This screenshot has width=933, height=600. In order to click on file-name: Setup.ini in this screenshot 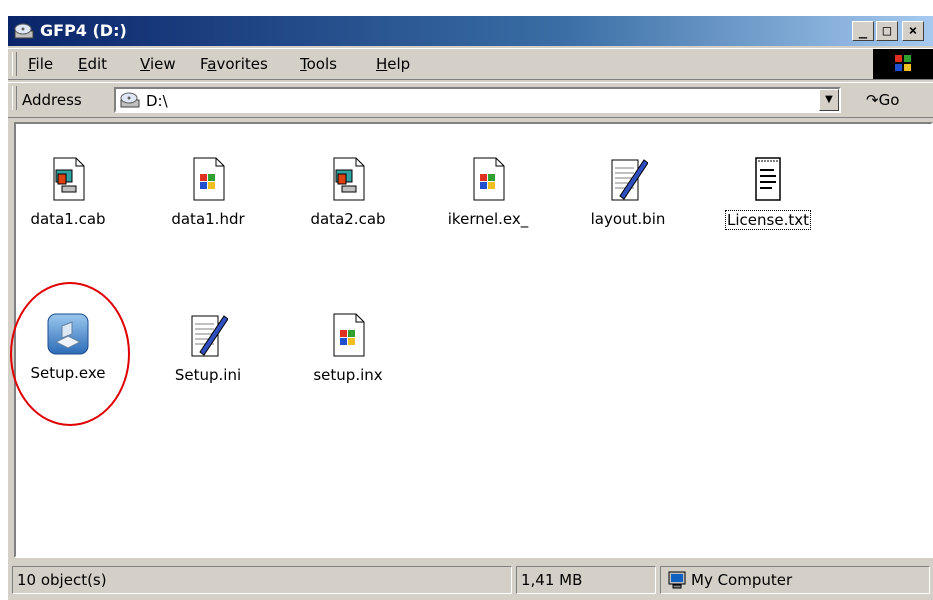, I will do `click(208, 375)`.